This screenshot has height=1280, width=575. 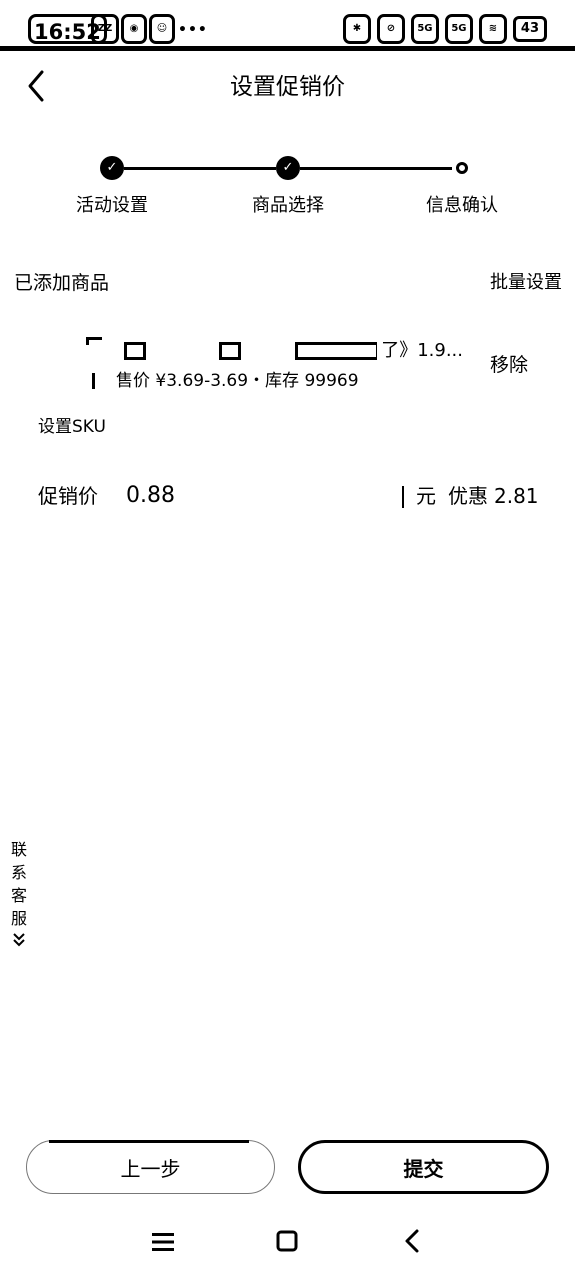 I want to click on signal-2-icon: 5G, so click(x=458, y=29).